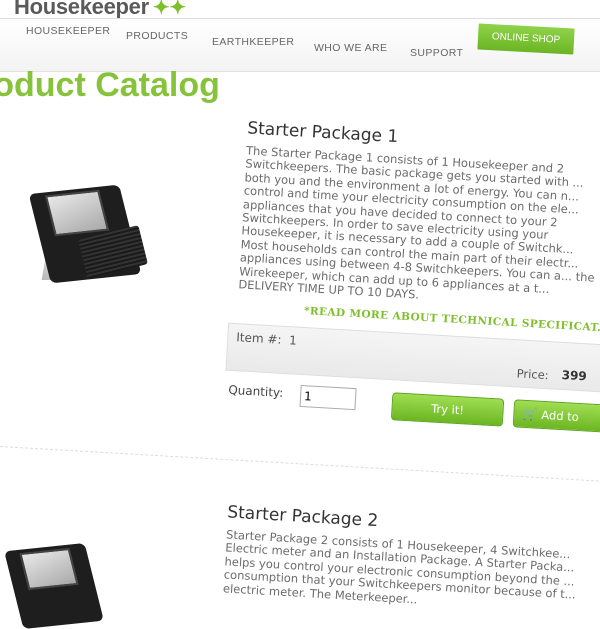 The width and height of the screenshot is (600, 629). I want to click on brand-name: Housekeeper, so click(81, 9).